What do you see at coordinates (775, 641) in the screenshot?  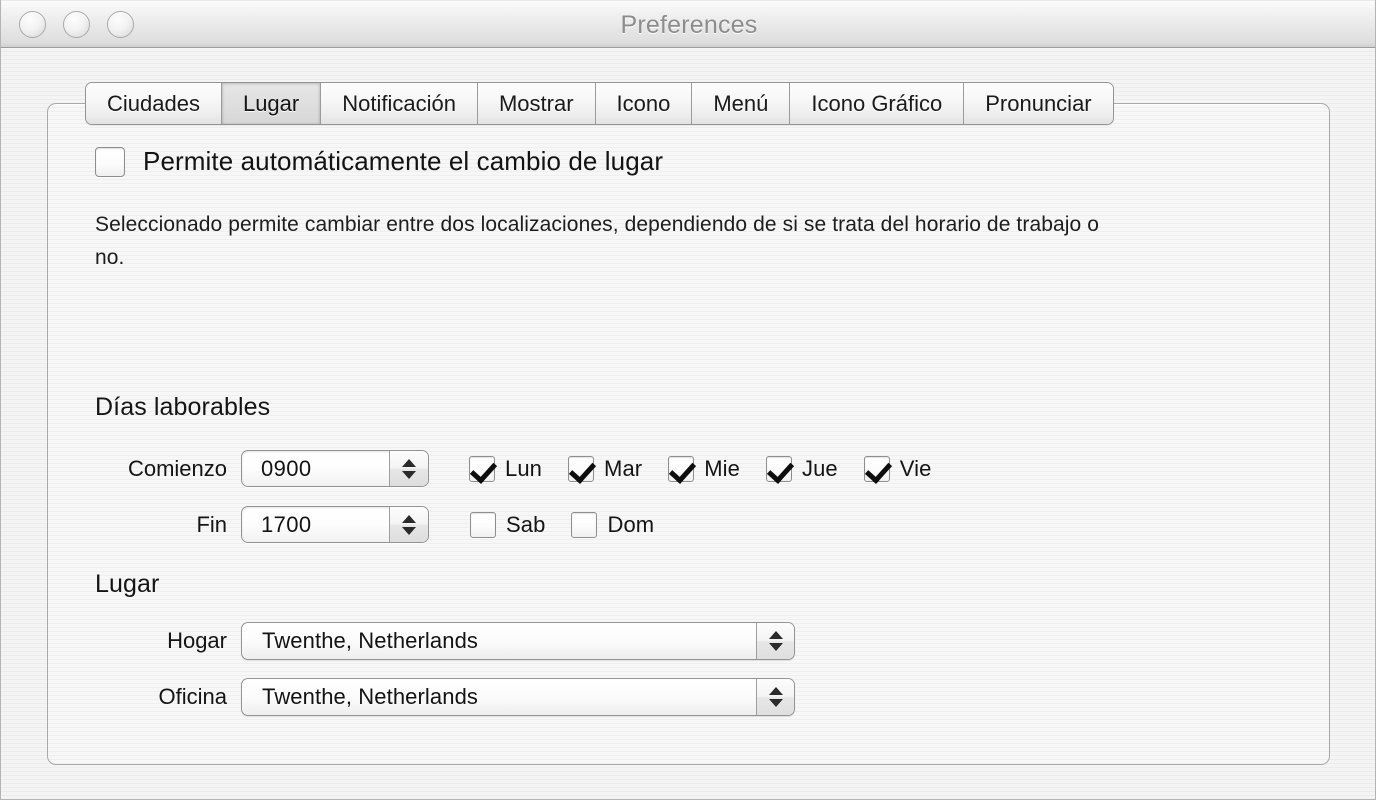 I see `home-location-popup-arrows` at bounding box center [775, 641].